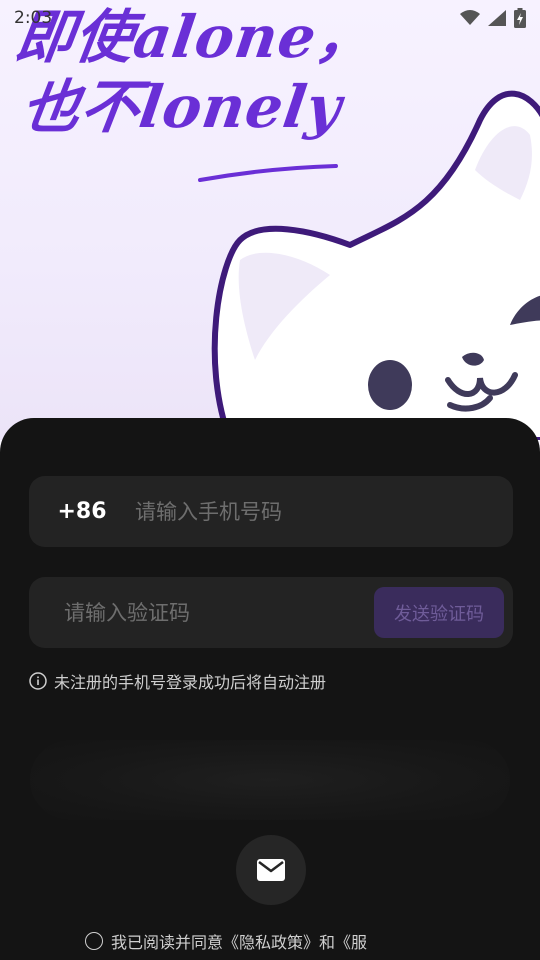 This screenshot has height=960, width=540. What do you see at coordinates (439, 612) in the screenshot?
I see `send-code-button: 发送验证码` at bounding box center [439, 612].